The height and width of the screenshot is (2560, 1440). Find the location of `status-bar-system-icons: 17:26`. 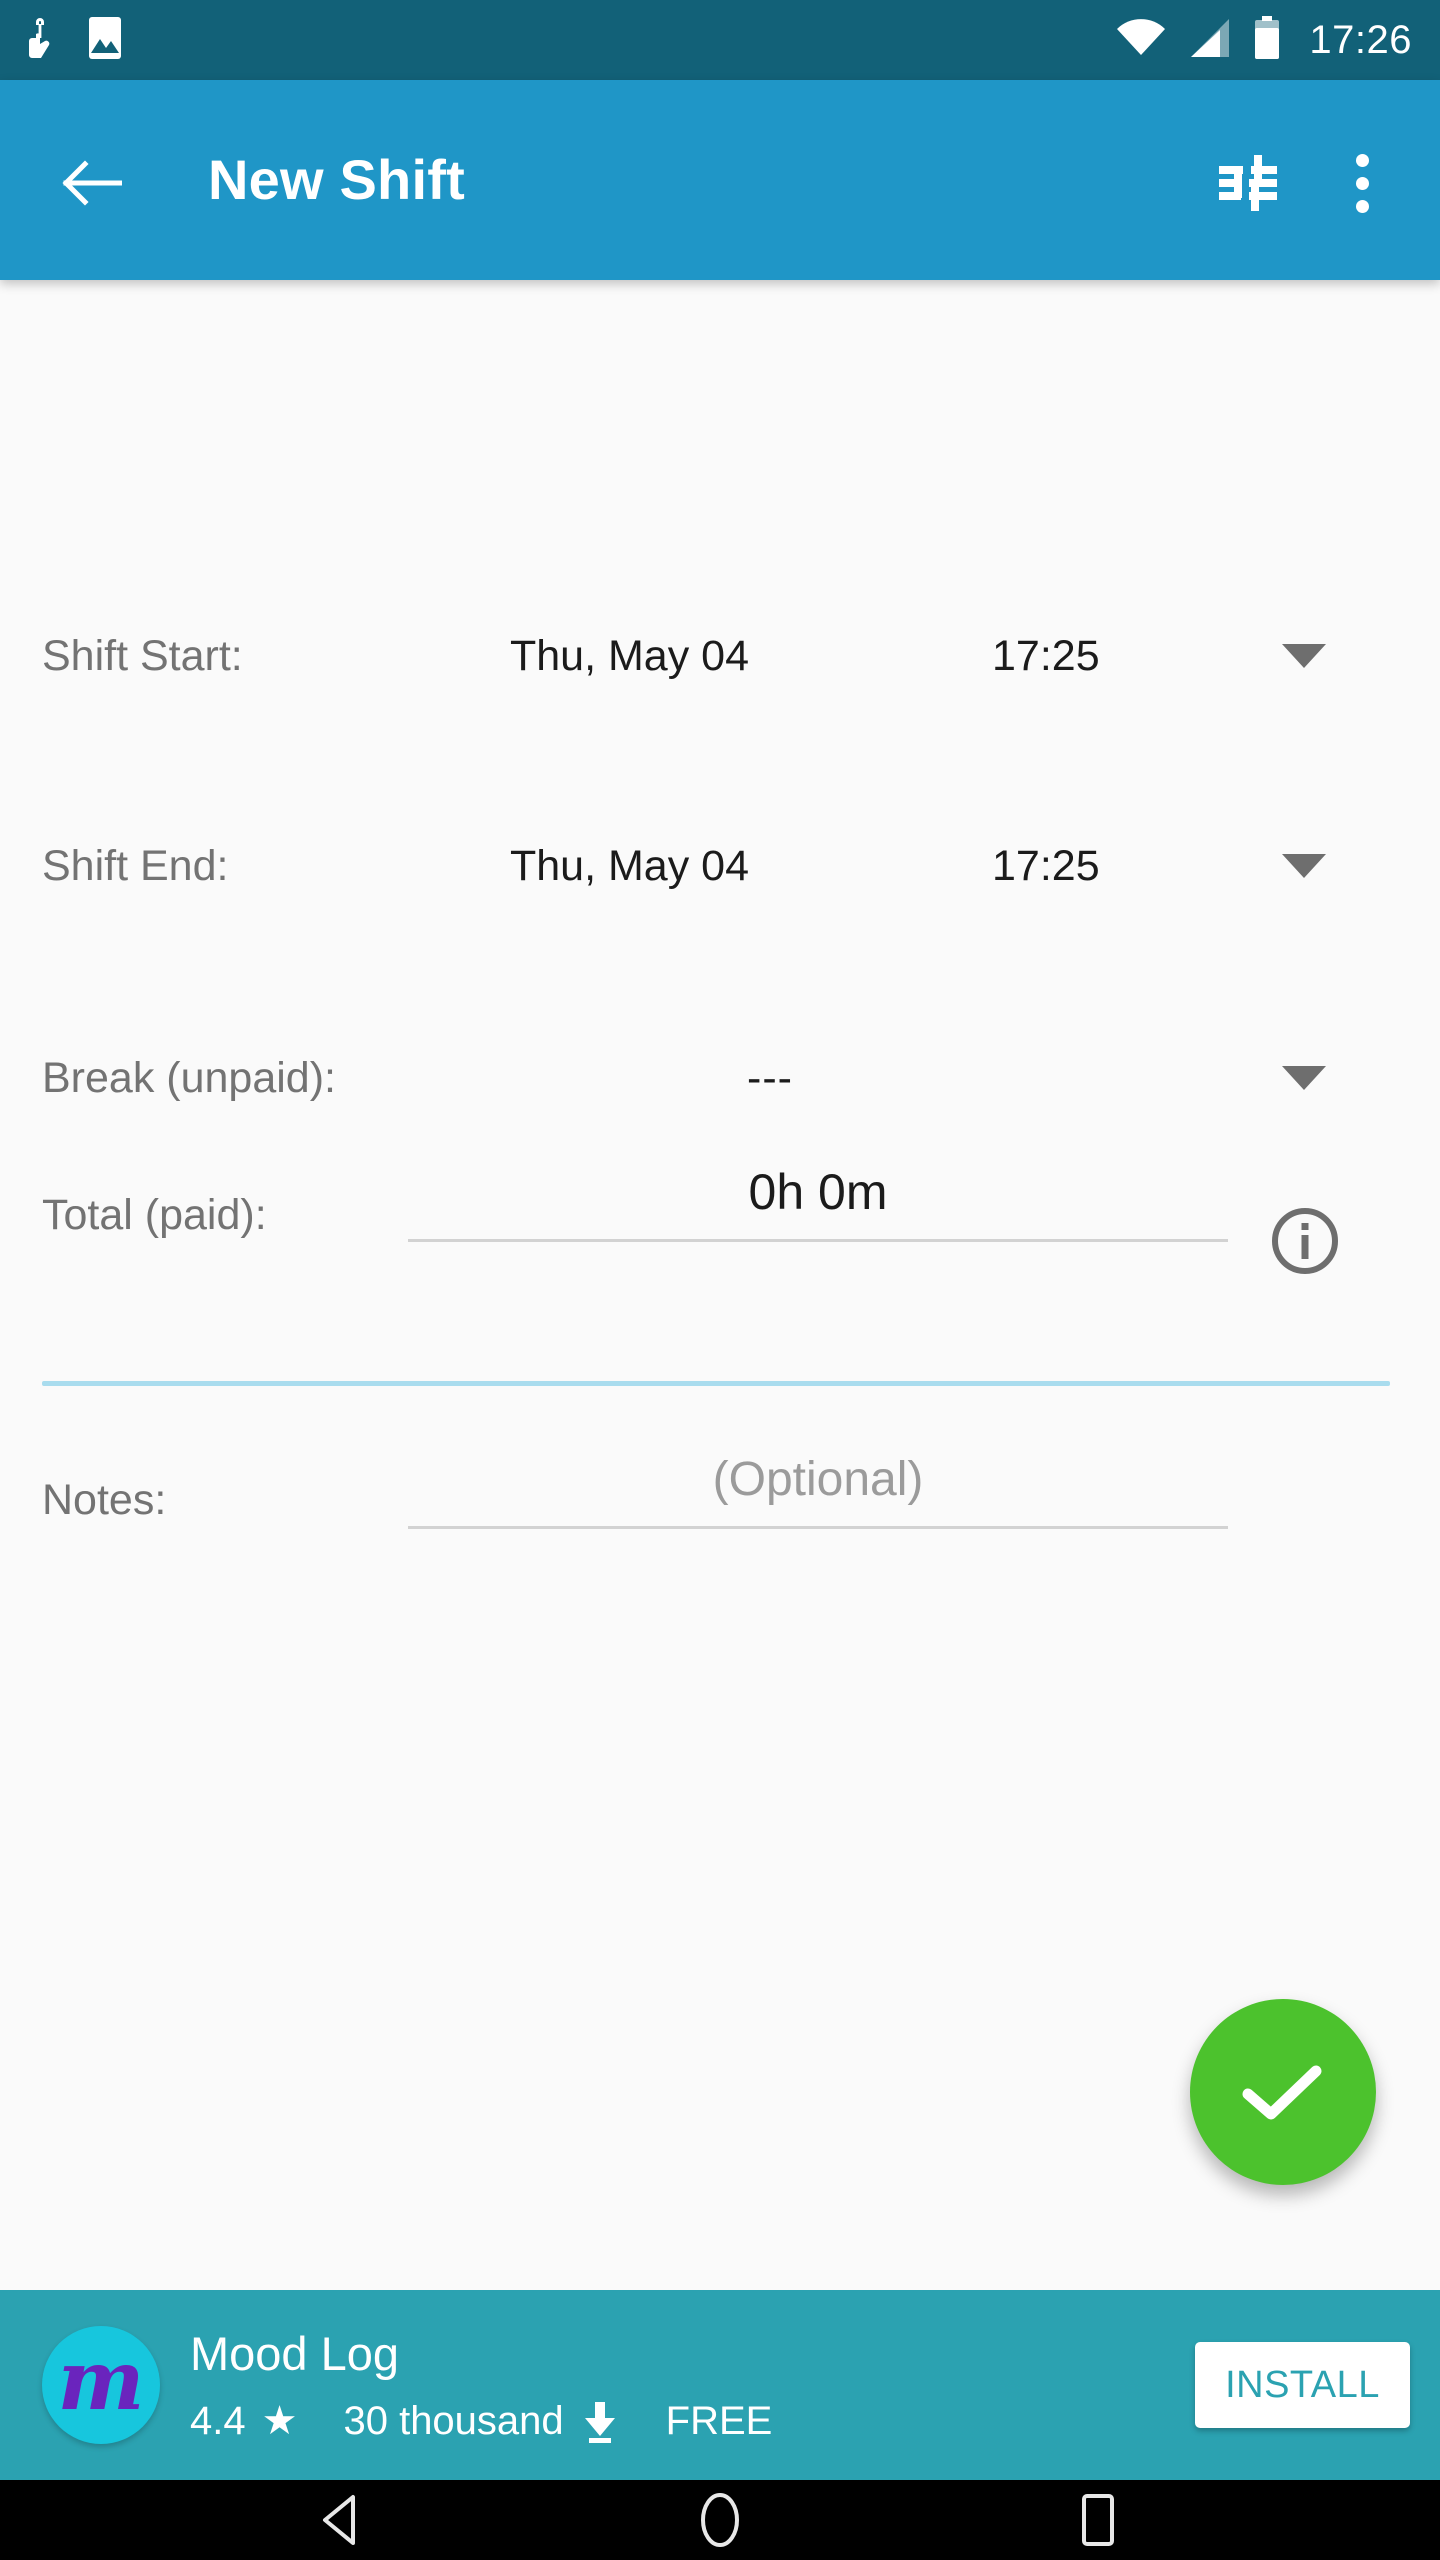

status-bar-system-icons: 17:26 is located at coordinates (1263, 40).